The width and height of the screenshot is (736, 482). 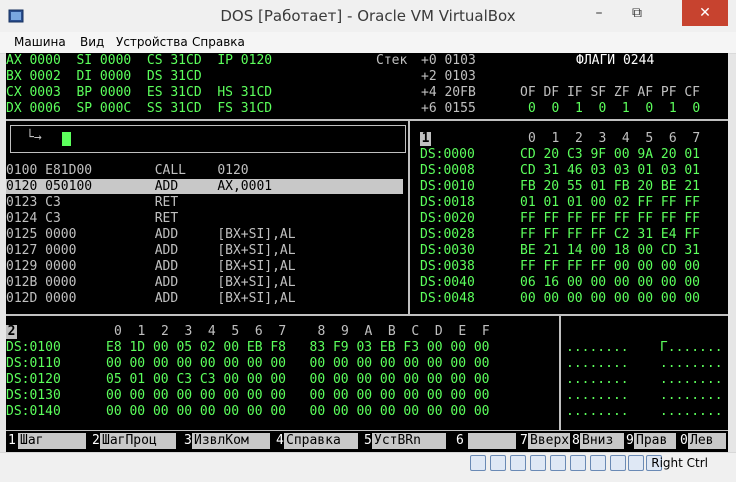 I want to click on register-line: AX 0000 SI 0000 CS 31CD IP 0120, so click(x=139, y=60).